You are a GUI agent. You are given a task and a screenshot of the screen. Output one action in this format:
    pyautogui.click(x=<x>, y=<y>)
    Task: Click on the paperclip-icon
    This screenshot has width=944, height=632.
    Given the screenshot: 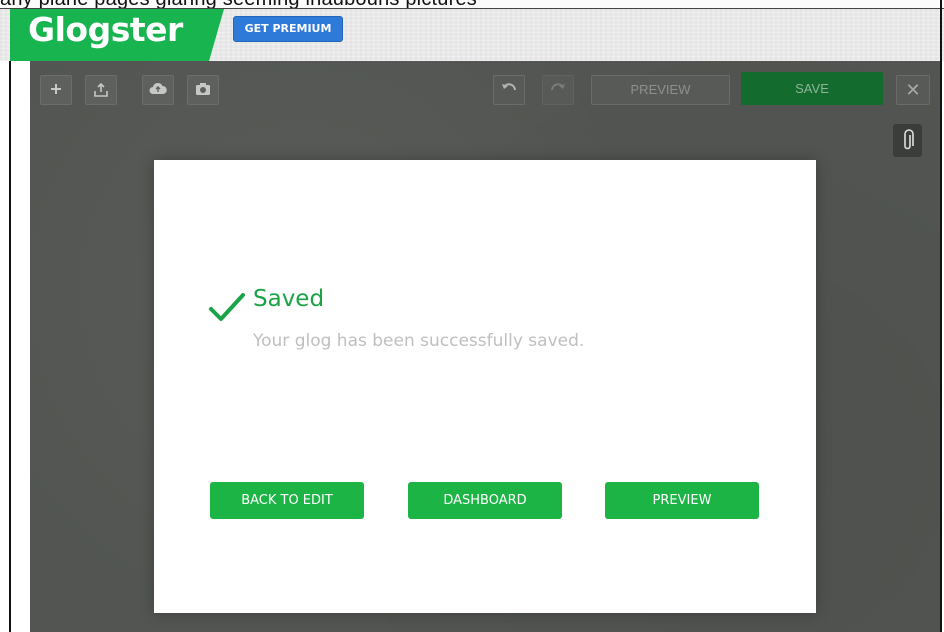 What is the action you would take?
    pyautogui.click(x=908, y=139)
    